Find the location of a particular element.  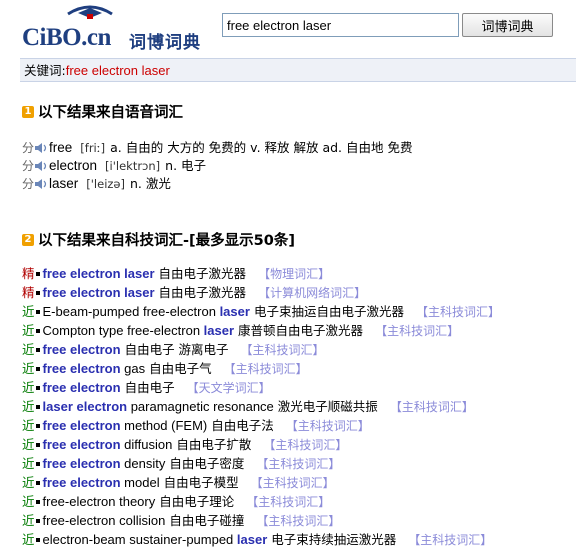

tech-entry-row: 近 free electron 自由电子 【天文学词汇】 is located at coordinates (146, 387).